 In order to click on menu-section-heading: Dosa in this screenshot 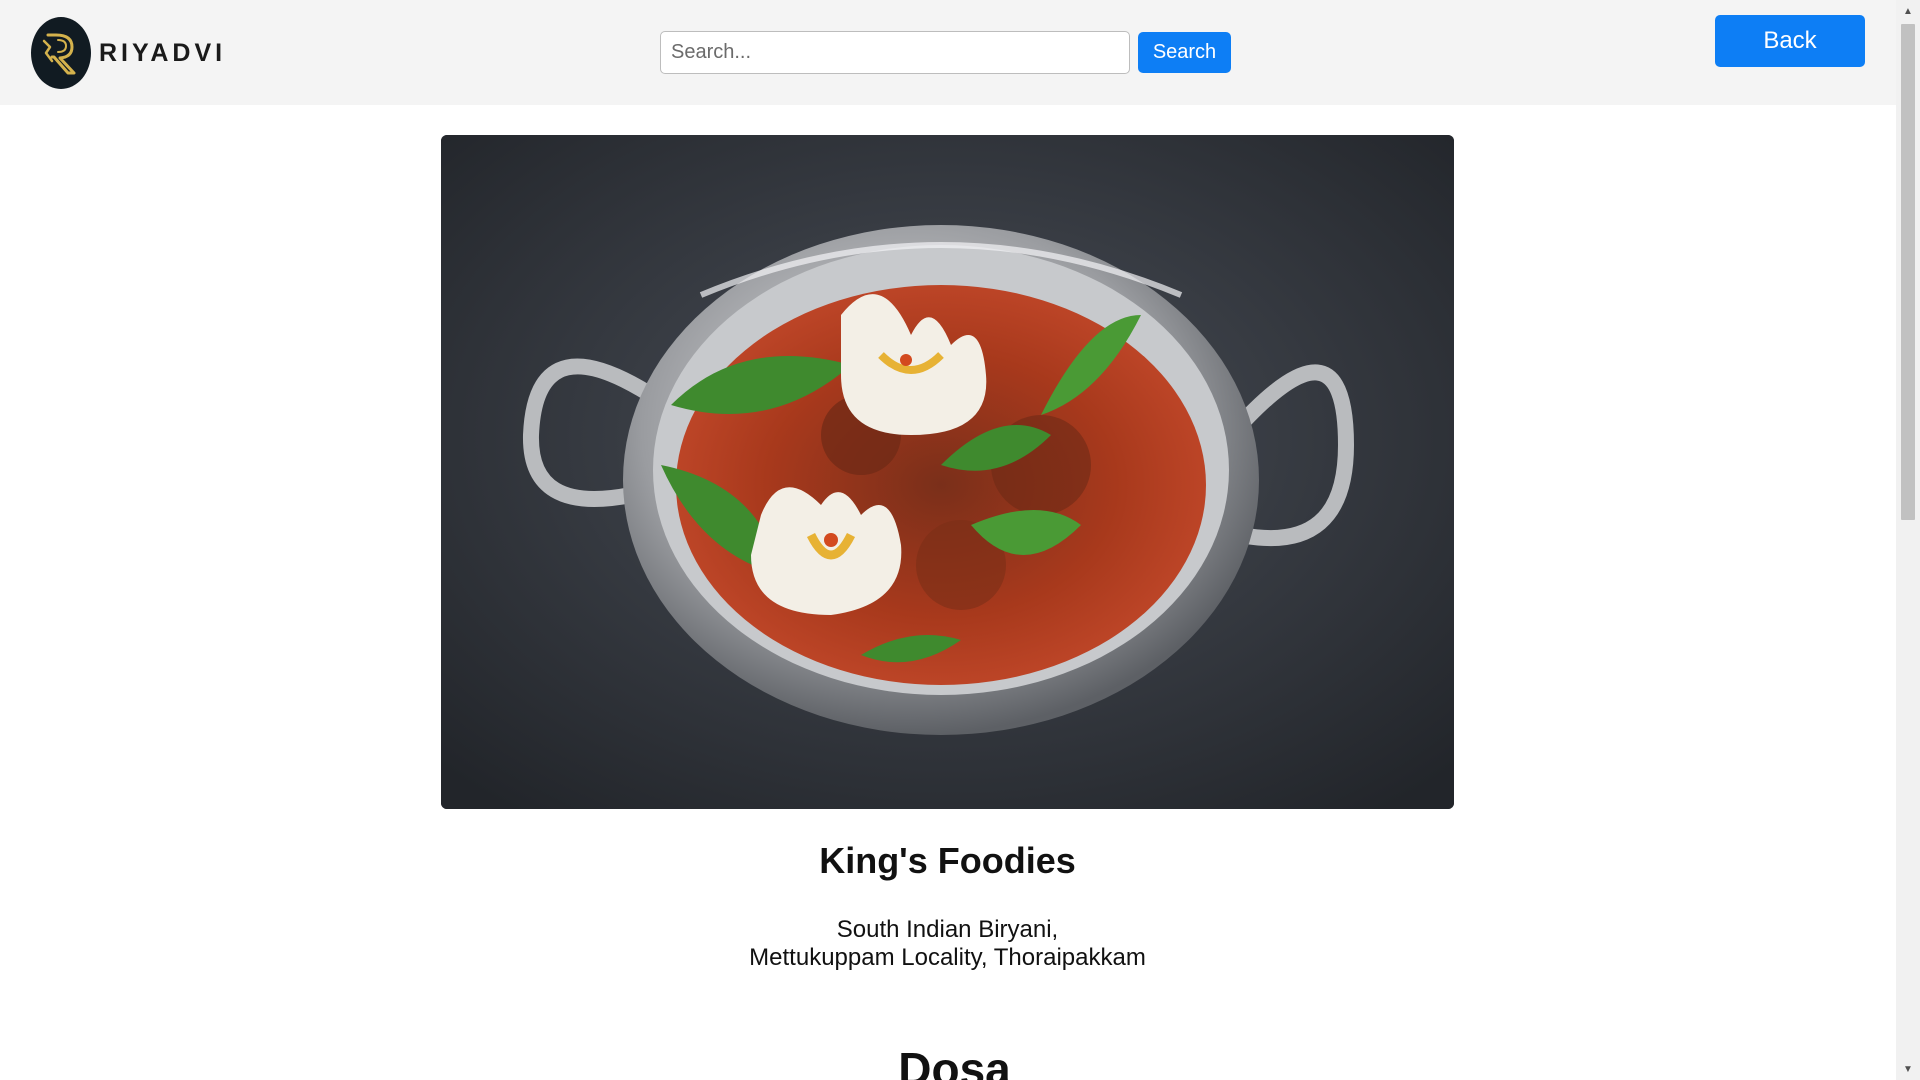, I will do `click(954, 1061)`.